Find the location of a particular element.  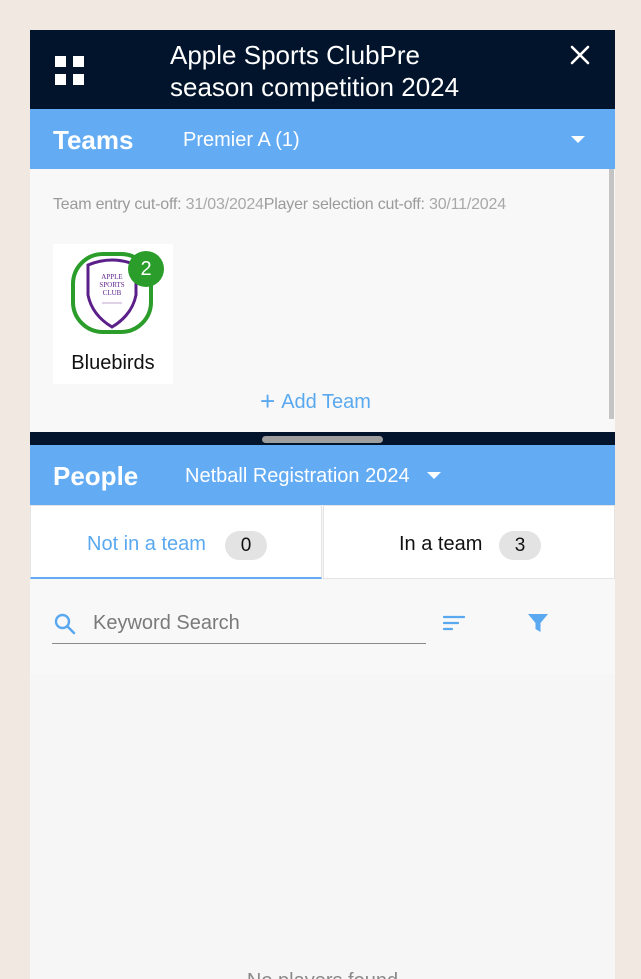

panel-divider is located at coordinates (322, 438).